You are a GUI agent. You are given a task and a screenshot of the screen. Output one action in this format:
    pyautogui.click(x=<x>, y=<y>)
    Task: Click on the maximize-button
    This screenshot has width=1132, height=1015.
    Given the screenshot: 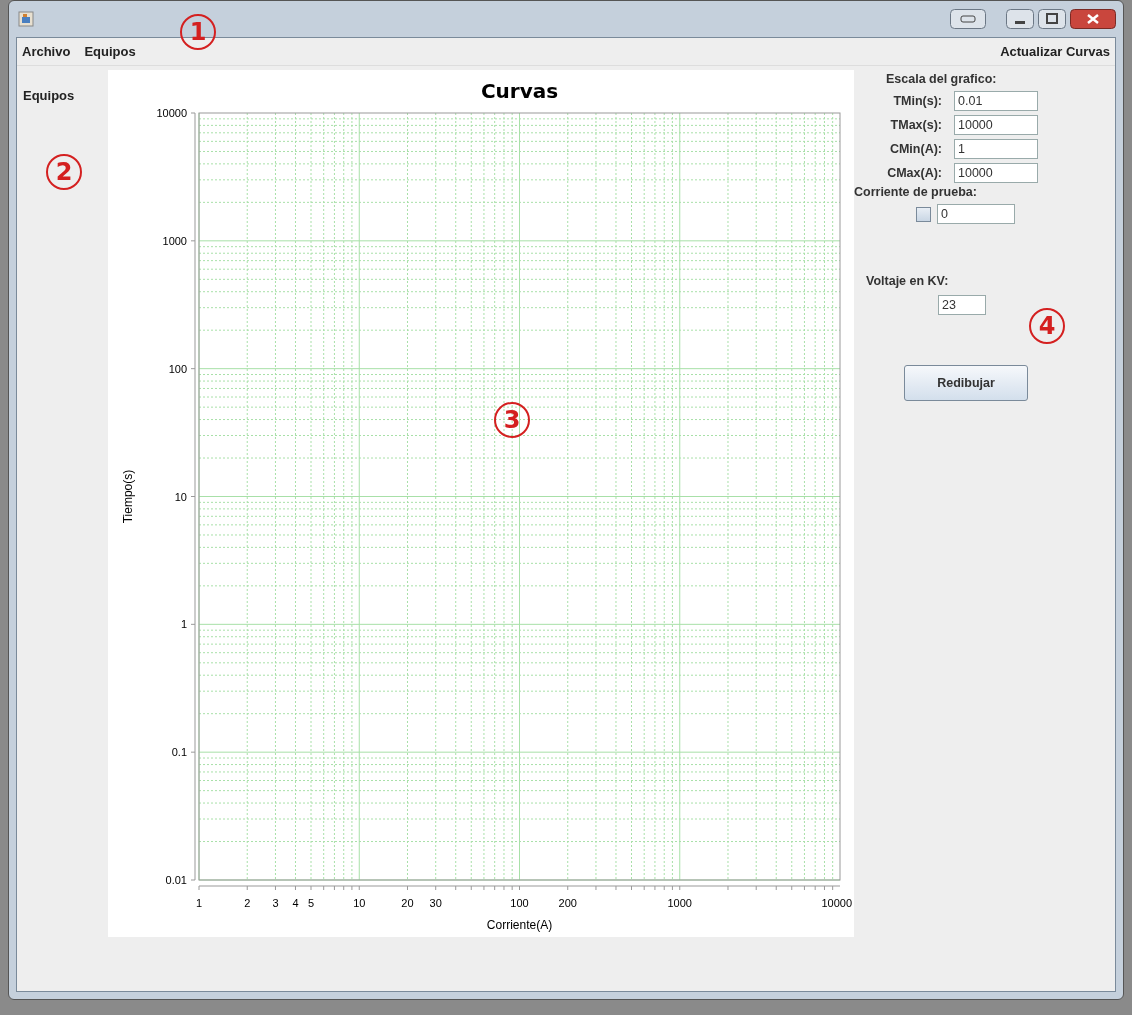 What is the action you would take?
    pyautogui.click(x=1052, y=19)
    